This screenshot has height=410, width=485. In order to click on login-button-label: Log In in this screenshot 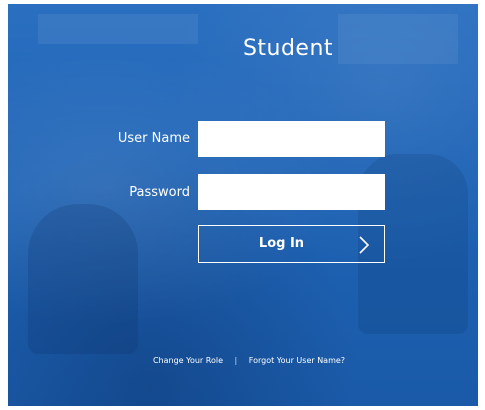, I will do `click(281, 243)`.